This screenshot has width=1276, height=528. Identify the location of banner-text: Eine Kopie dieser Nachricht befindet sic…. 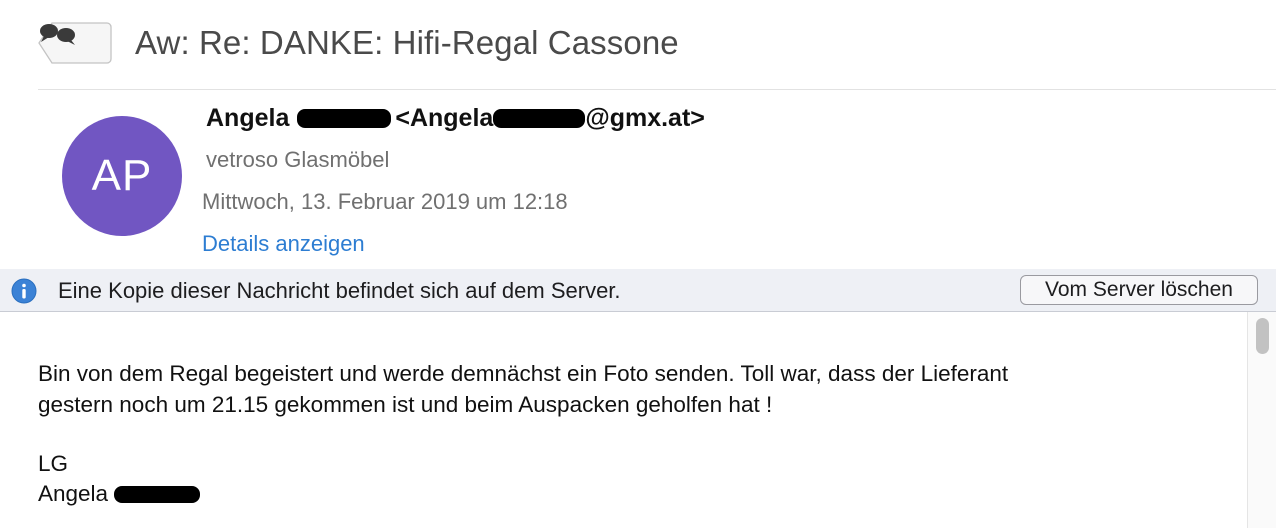
(339, 290).